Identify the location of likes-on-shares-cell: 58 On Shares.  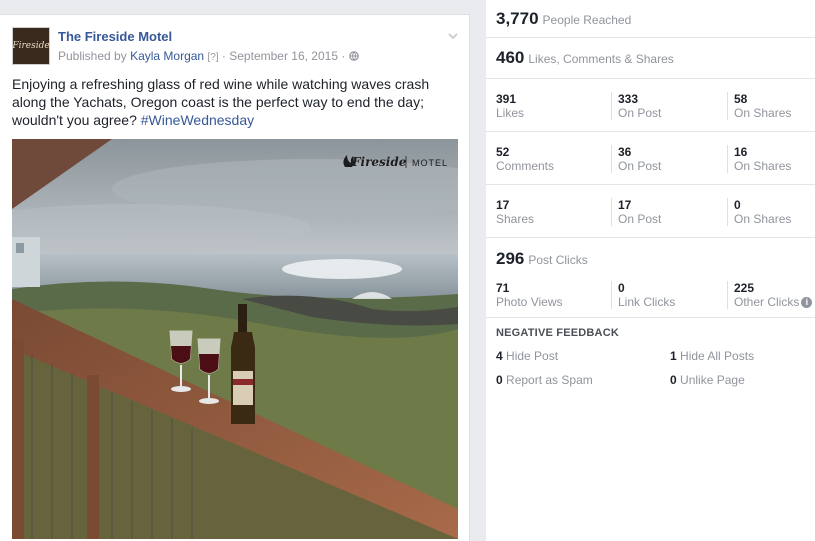
(762, 106).